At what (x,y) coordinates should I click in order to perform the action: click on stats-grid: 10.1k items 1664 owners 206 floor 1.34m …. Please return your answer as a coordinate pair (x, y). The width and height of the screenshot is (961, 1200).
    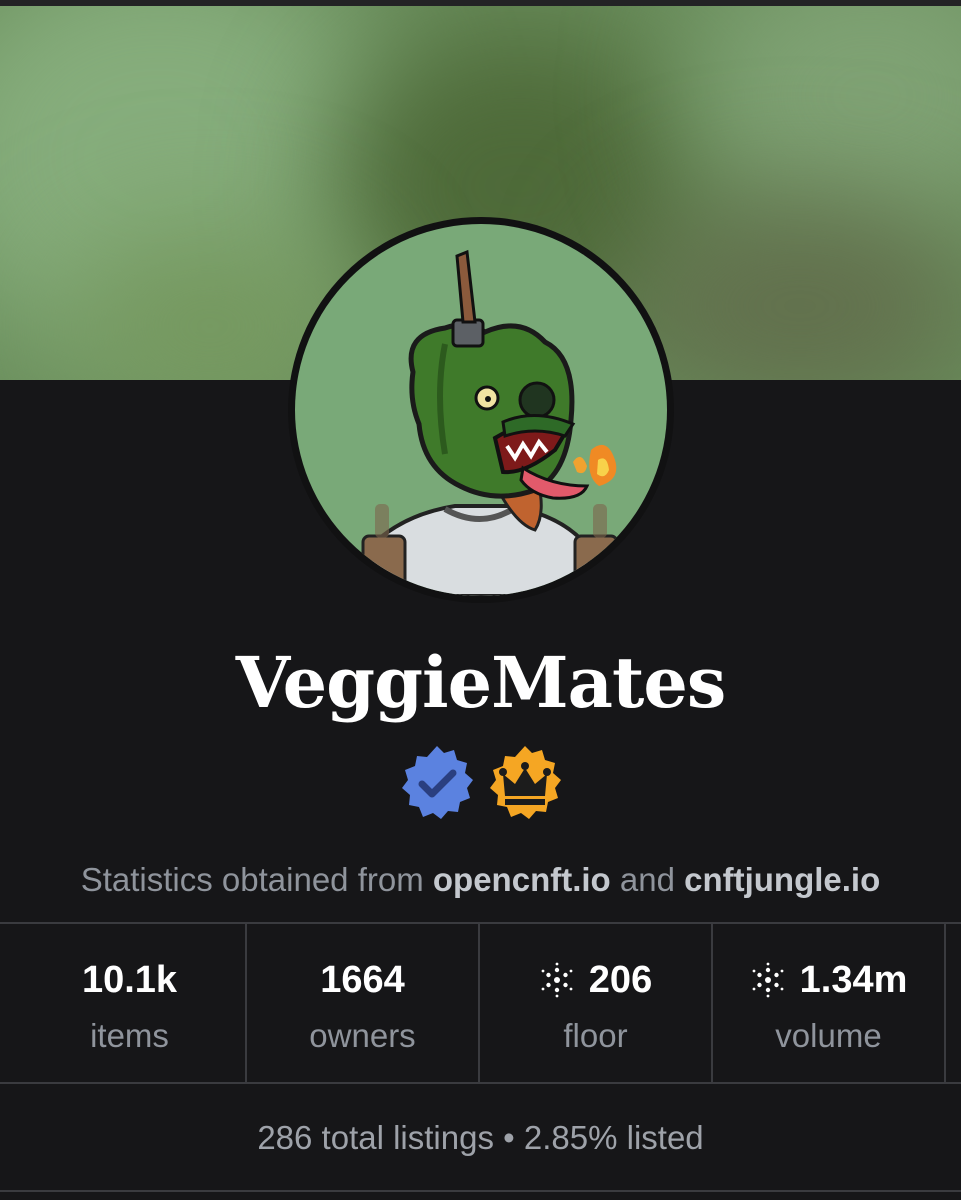
    Looking at the image, I should click on (480, 1003).